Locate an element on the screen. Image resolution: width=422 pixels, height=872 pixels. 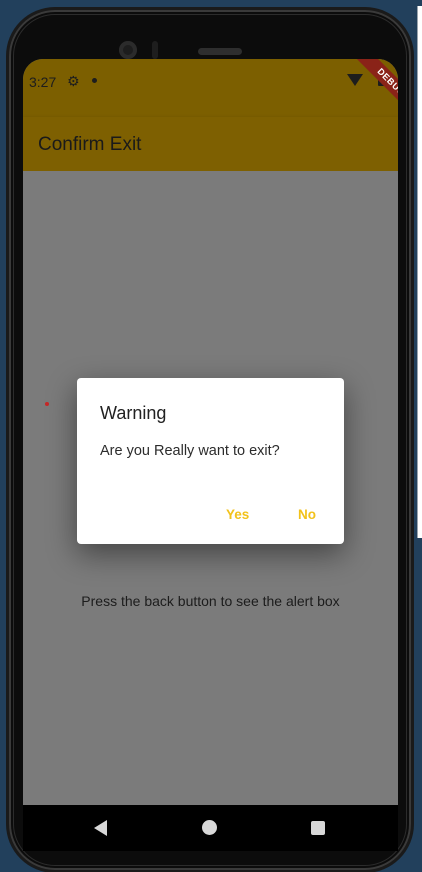
settings-gear-icon: ⚙ is located at coordinates (73, 81).